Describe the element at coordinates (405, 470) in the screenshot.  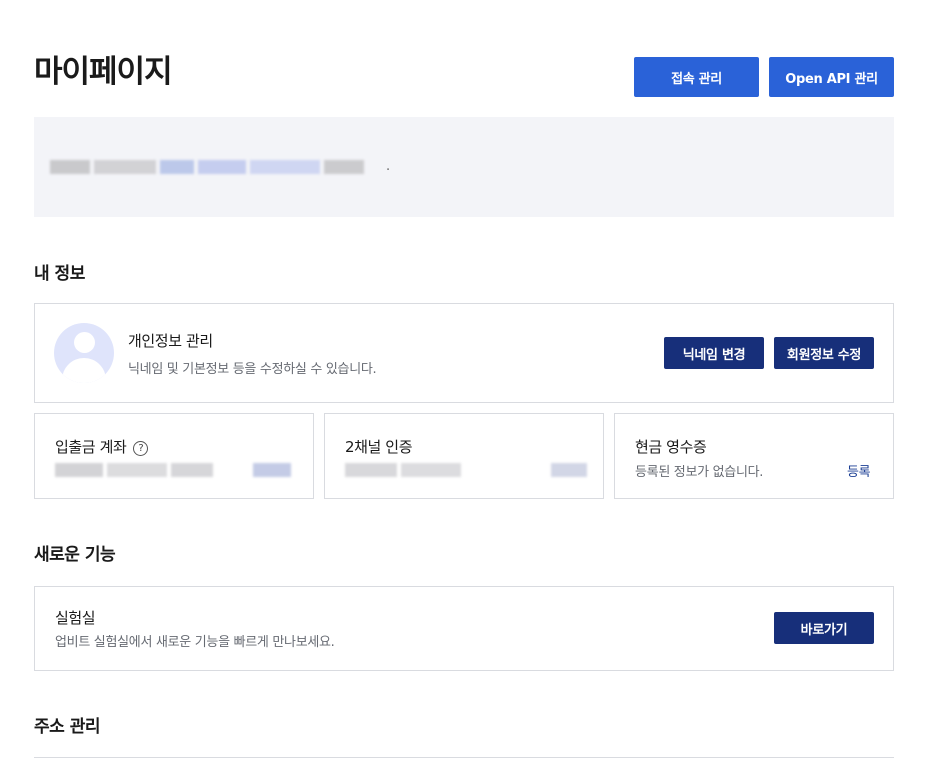
I see `redacted-auth-status` at that location.